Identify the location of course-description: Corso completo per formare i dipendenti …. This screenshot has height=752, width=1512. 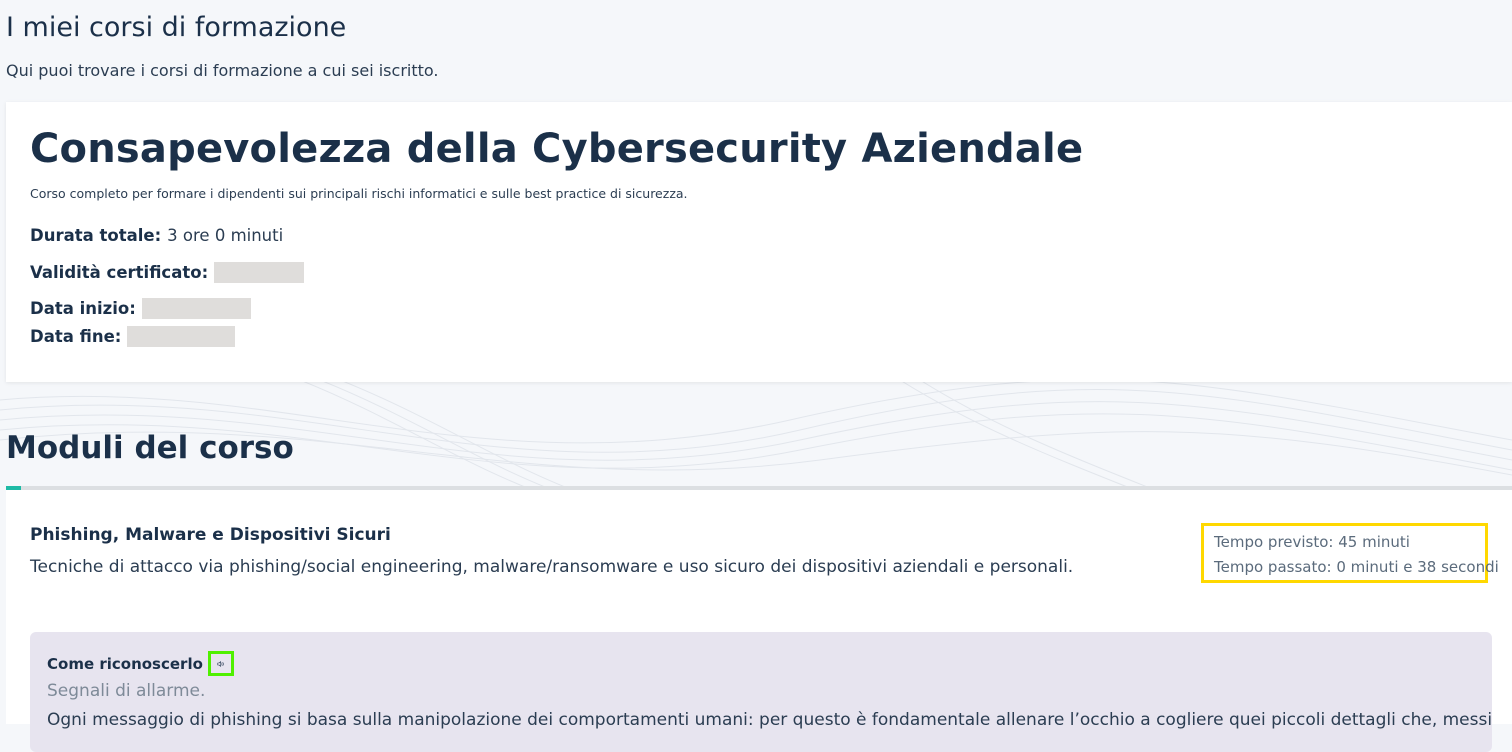
(359, 193).